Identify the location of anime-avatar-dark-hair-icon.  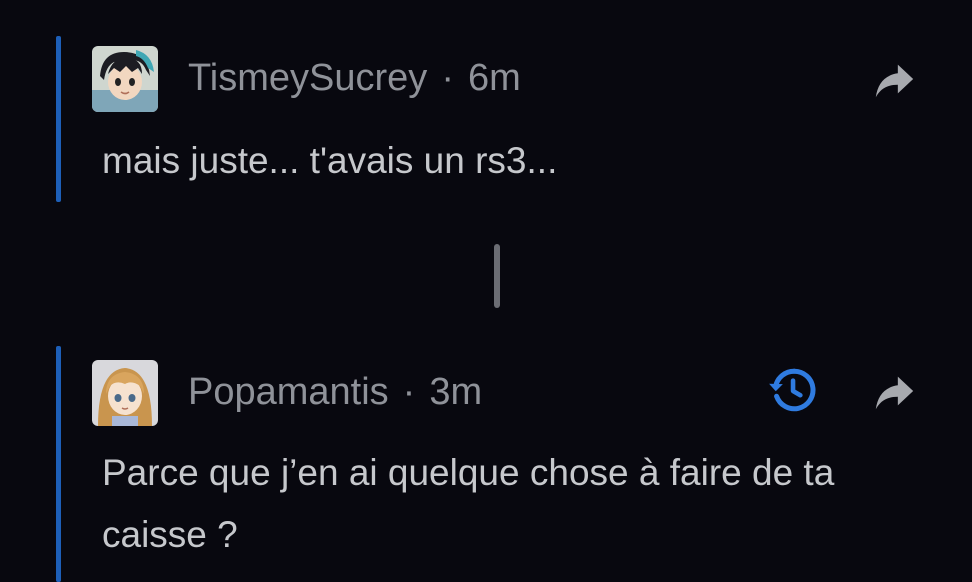
(125, 79).